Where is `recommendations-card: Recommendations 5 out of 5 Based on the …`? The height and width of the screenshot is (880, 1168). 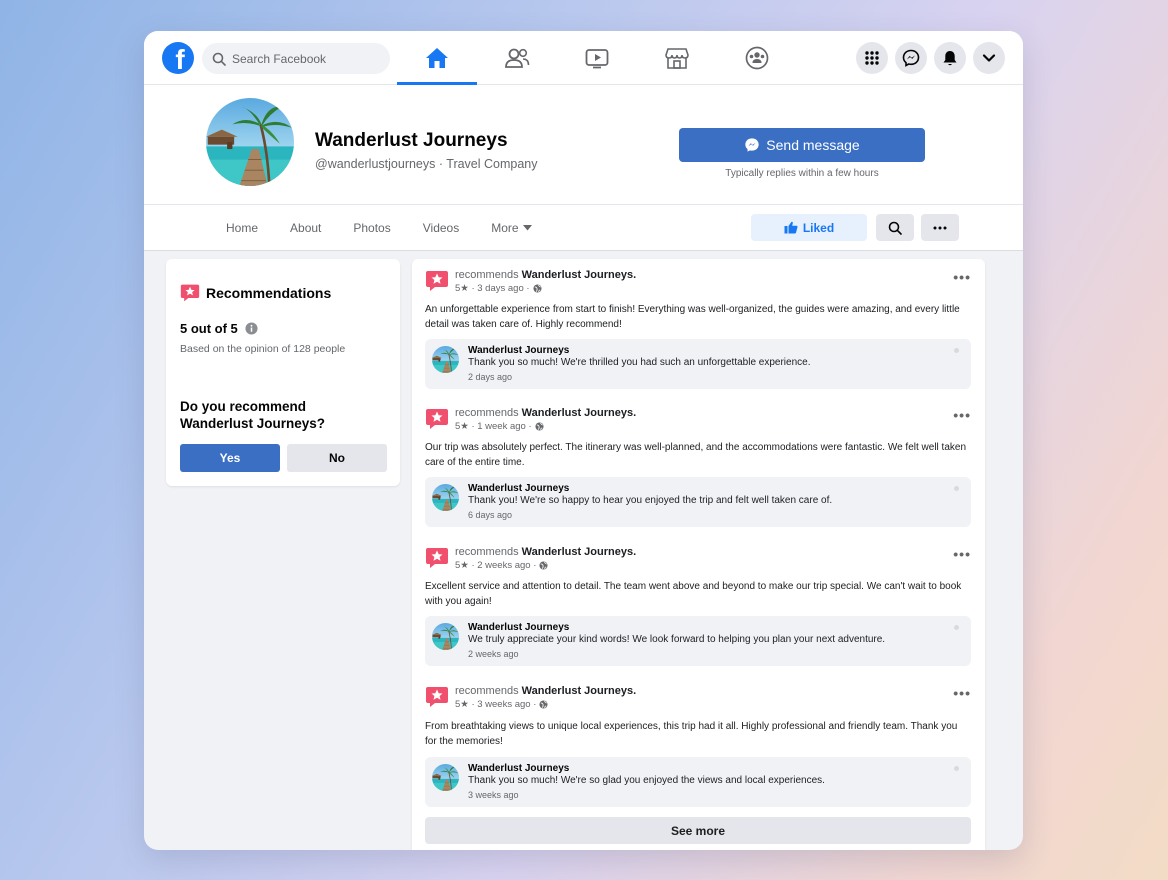 recommendations-card: Recommendations 5 out of 5 Based on the … is located at coordinates (283, 372).